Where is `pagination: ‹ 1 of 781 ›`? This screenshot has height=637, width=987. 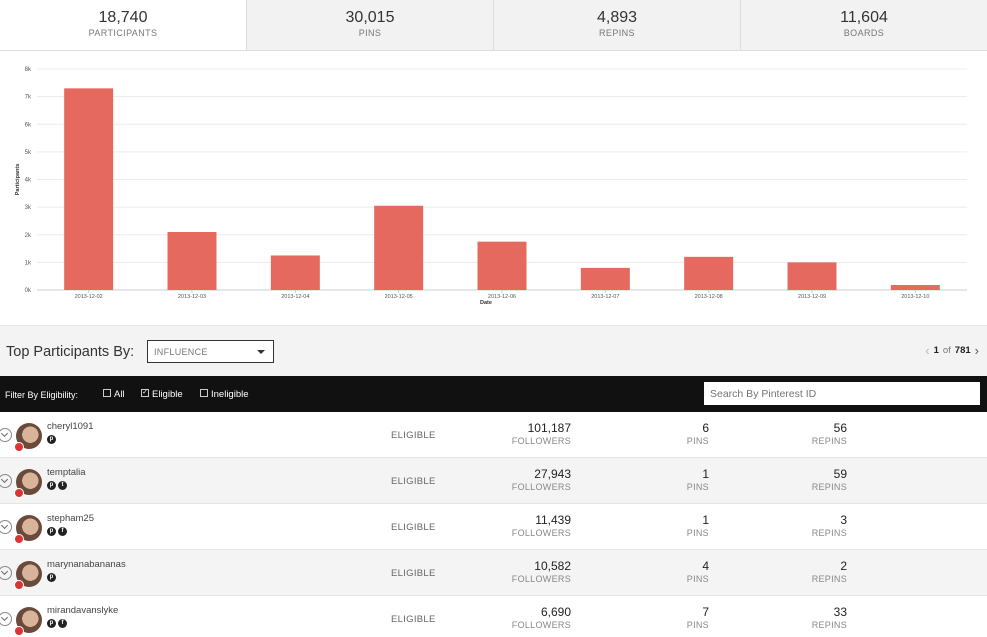 pagination: ‹ 1 of 781 › is located at coordinates (952, 350).